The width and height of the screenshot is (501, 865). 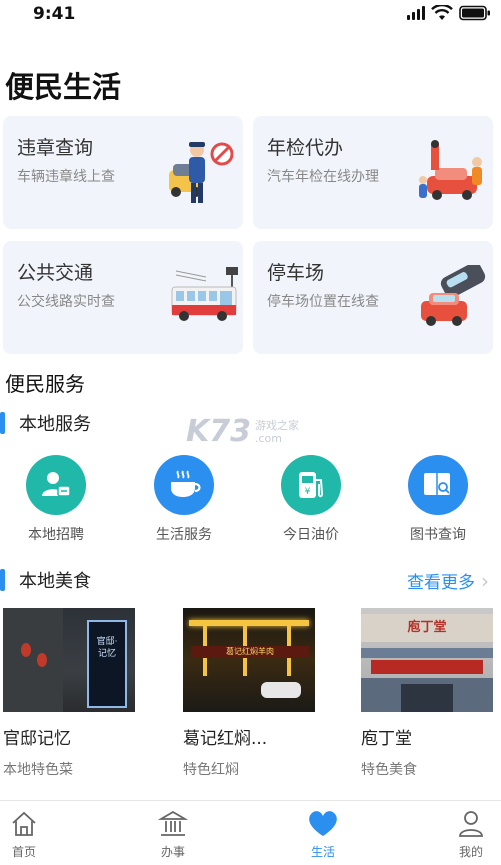 I want to click on card-subtitle: 停车场位置在线查, so click(x=323, y=302).